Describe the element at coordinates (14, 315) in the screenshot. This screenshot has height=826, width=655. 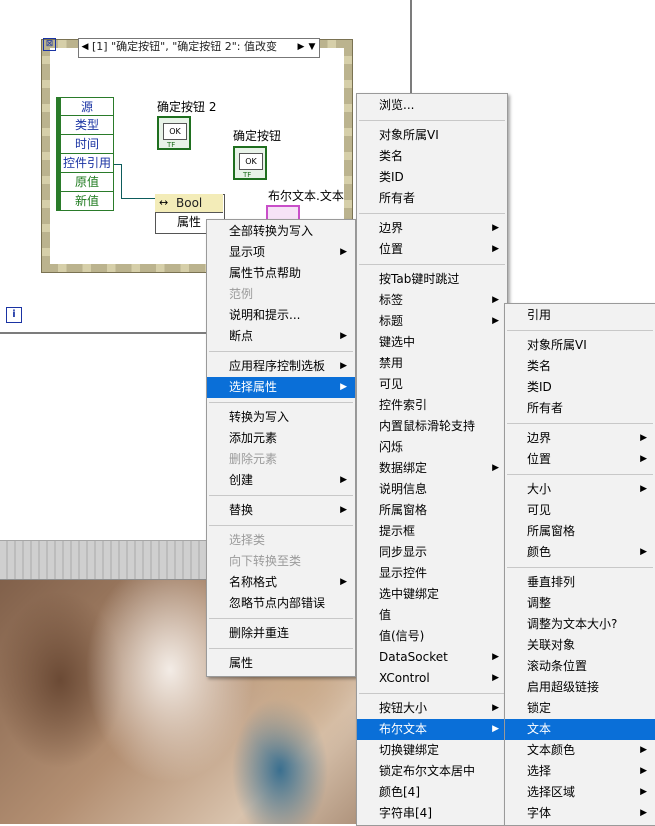
I see `info-icon: i` at that location.